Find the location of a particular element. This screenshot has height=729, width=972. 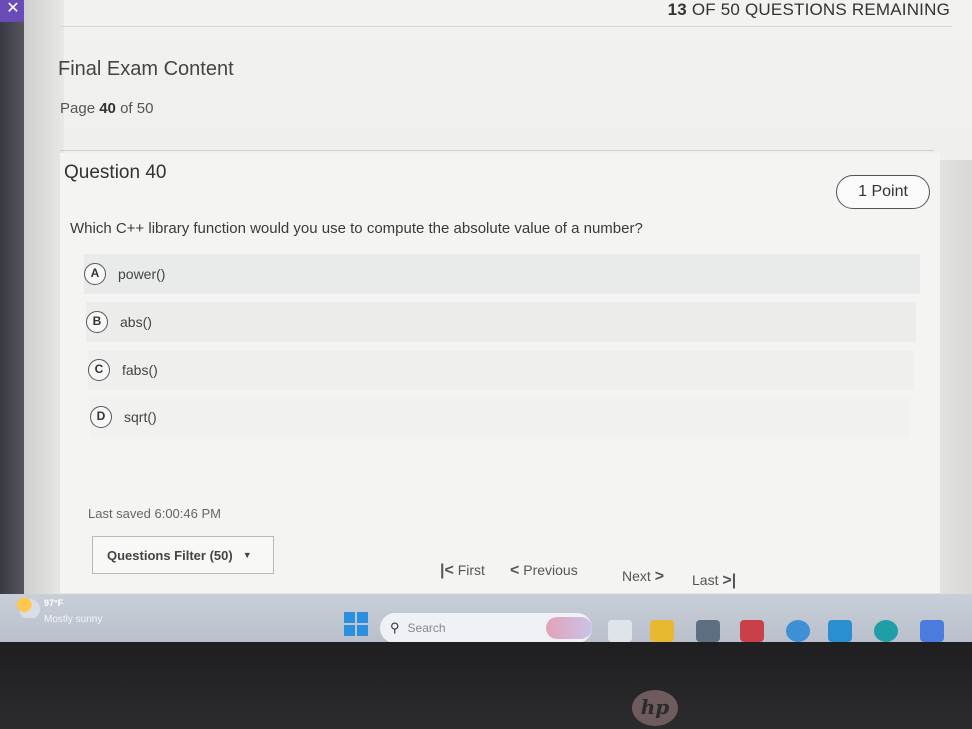

question-title: Question 40 is located at coordinates (115, 172).